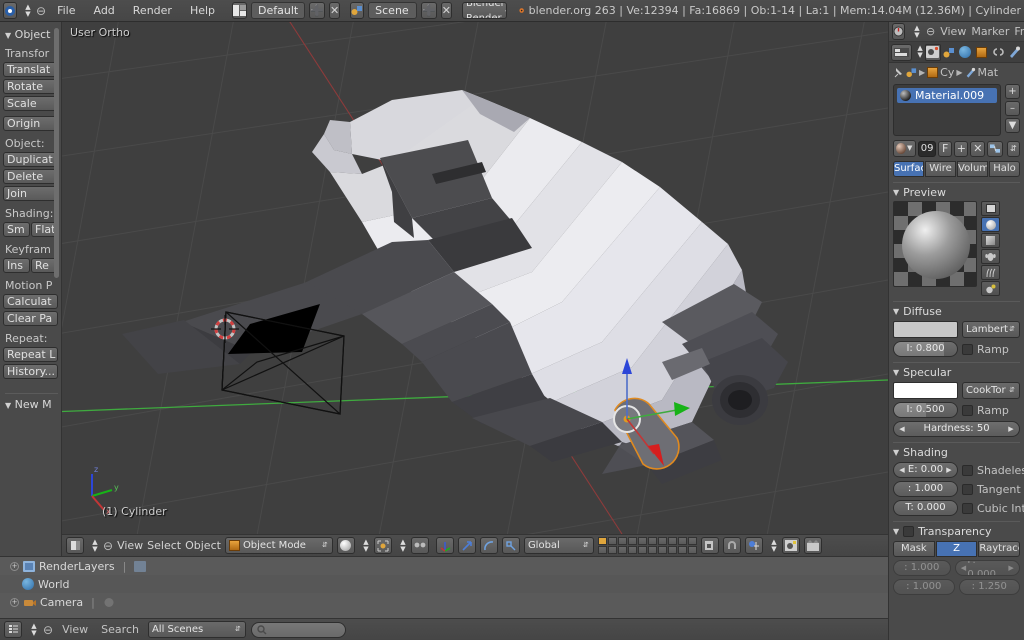 This screenshot has height=640, width=1024. I want to click on properties-menu-marker: Marker, so click(990, 31).